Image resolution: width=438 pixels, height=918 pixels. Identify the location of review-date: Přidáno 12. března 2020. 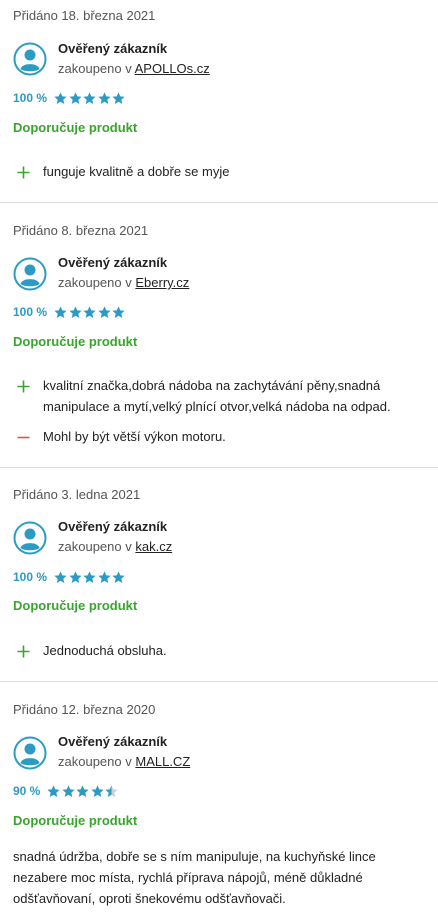
(84, 709).